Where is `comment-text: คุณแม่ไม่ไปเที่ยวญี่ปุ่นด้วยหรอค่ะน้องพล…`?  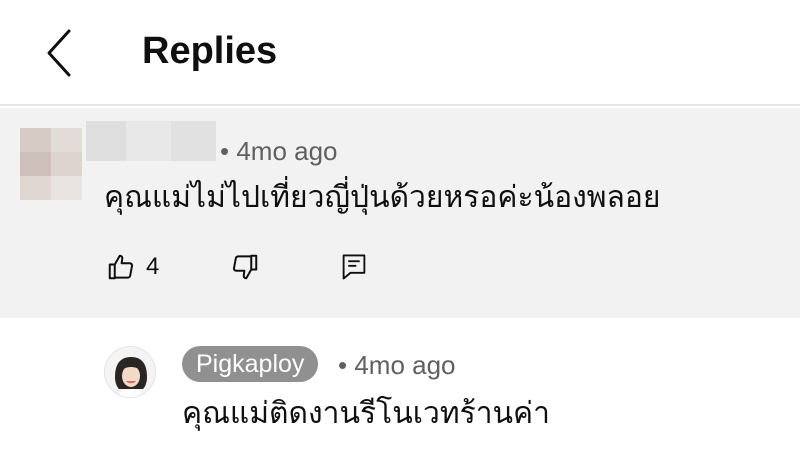
comment-text: คุณแม่ไม่ไปเที่ยวญี่ปุ่นด้วยหรอค่ะน้องพล… is located at coordinates (382, 197).